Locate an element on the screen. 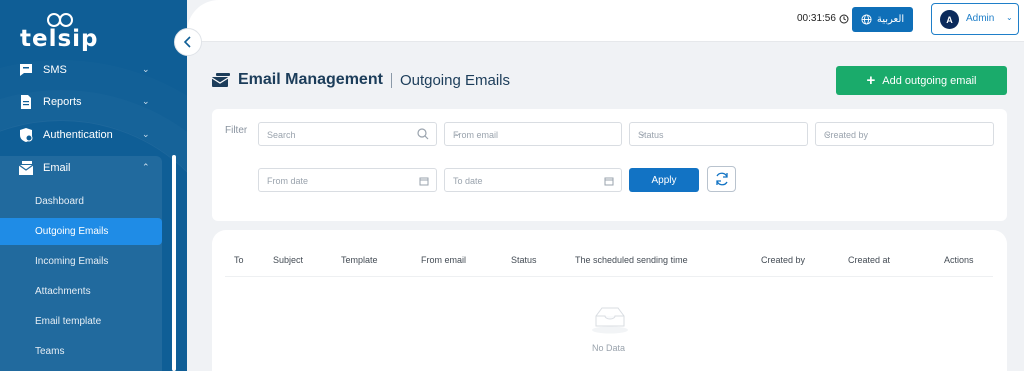  created-by-select: Created by ⌄ is located at coordinates (904, 134).